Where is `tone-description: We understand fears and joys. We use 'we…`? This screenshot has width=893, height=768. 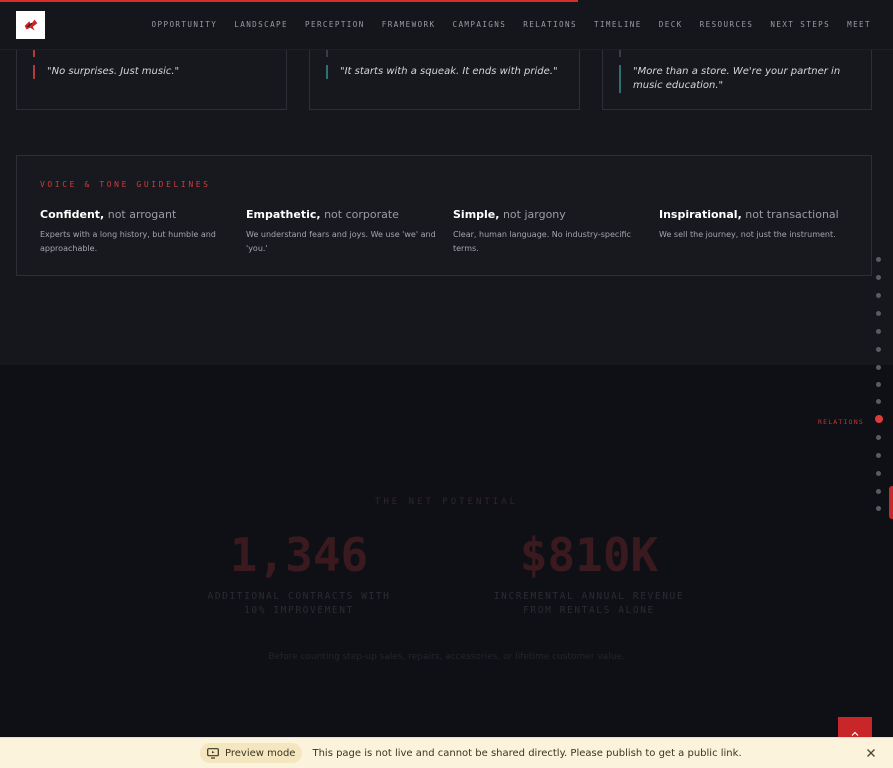
tone-description: We understand fears and joys. We use 'we… is located at coordinates (341, 241).